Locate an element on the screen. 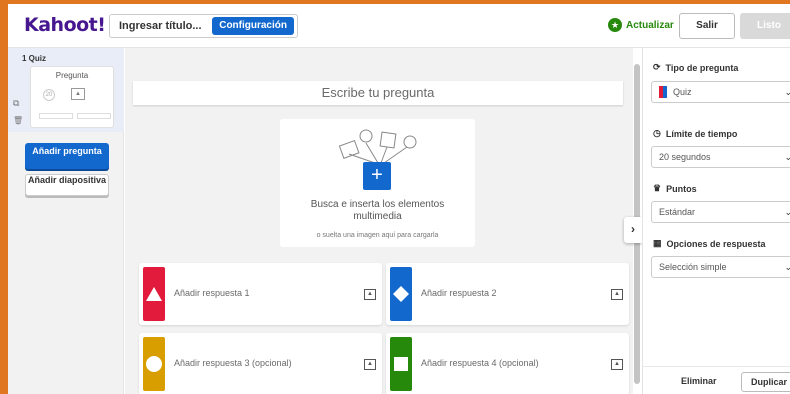  answer-2: Añadir respuesta 2 ▲ is located at coordinates (507, 294).